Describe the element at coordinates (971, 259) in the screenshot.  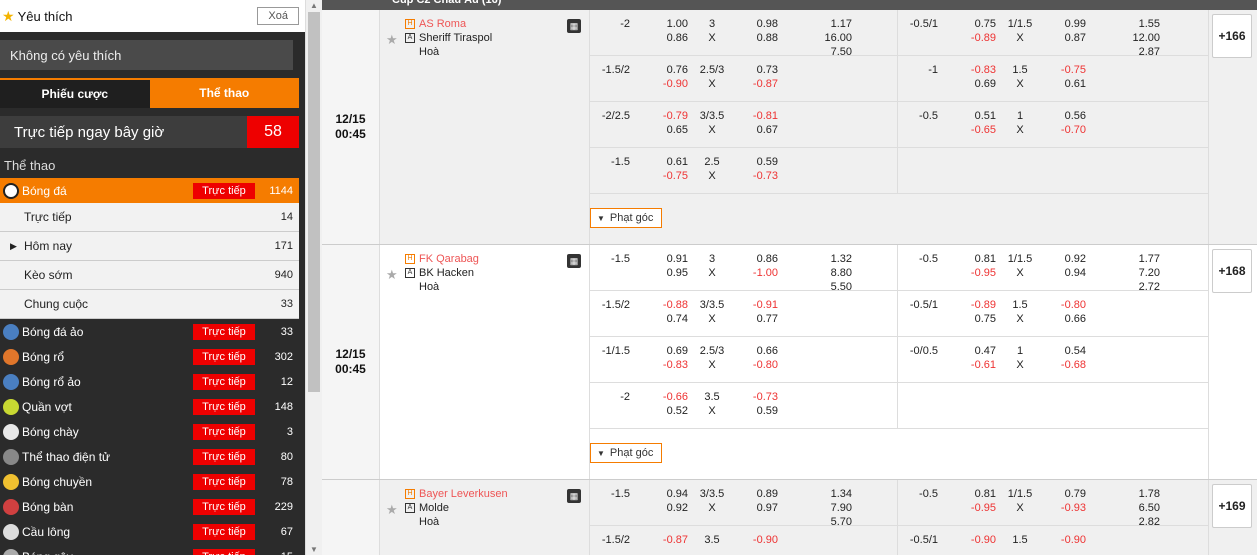
I see `odds-value: 0.81` at that location.